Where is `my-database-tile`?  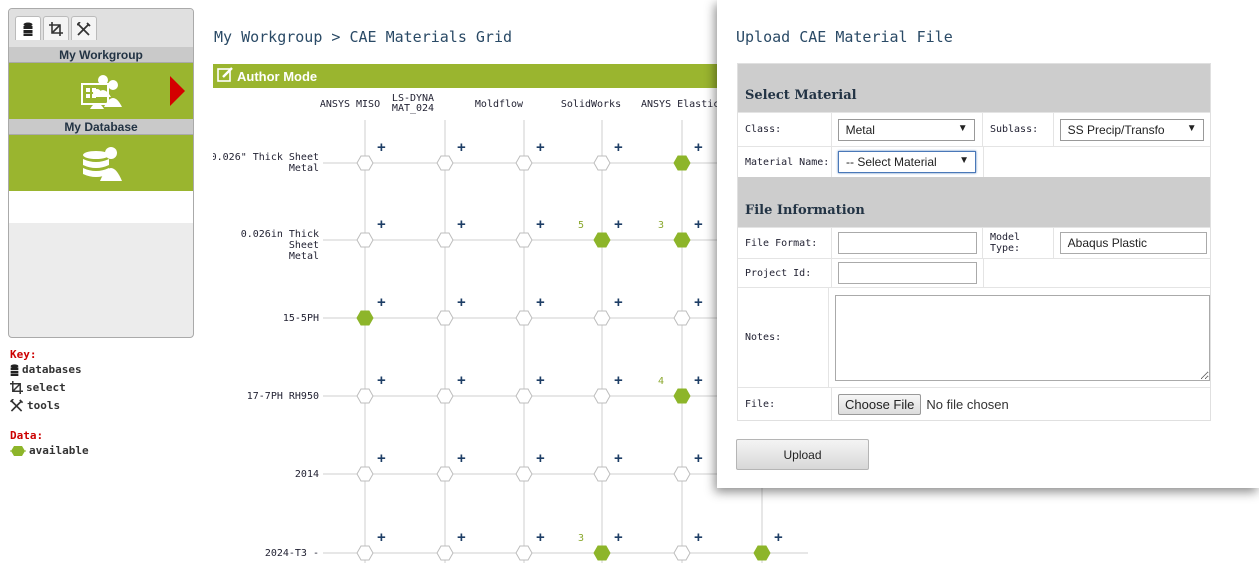 my-database-tile is located at coordinates (101, 163).